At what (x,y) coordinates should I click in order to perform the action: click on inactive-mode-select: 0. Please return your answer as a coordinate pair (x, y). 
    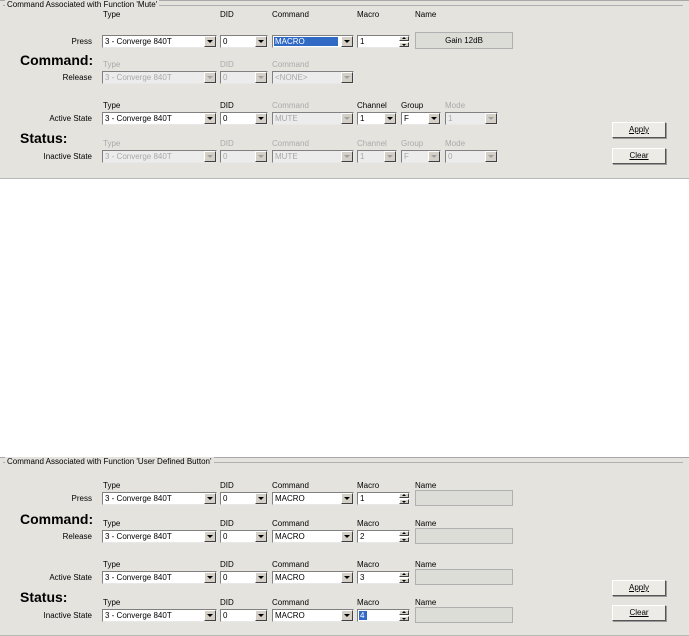
    Looking at the image, I should click on (471, 156).